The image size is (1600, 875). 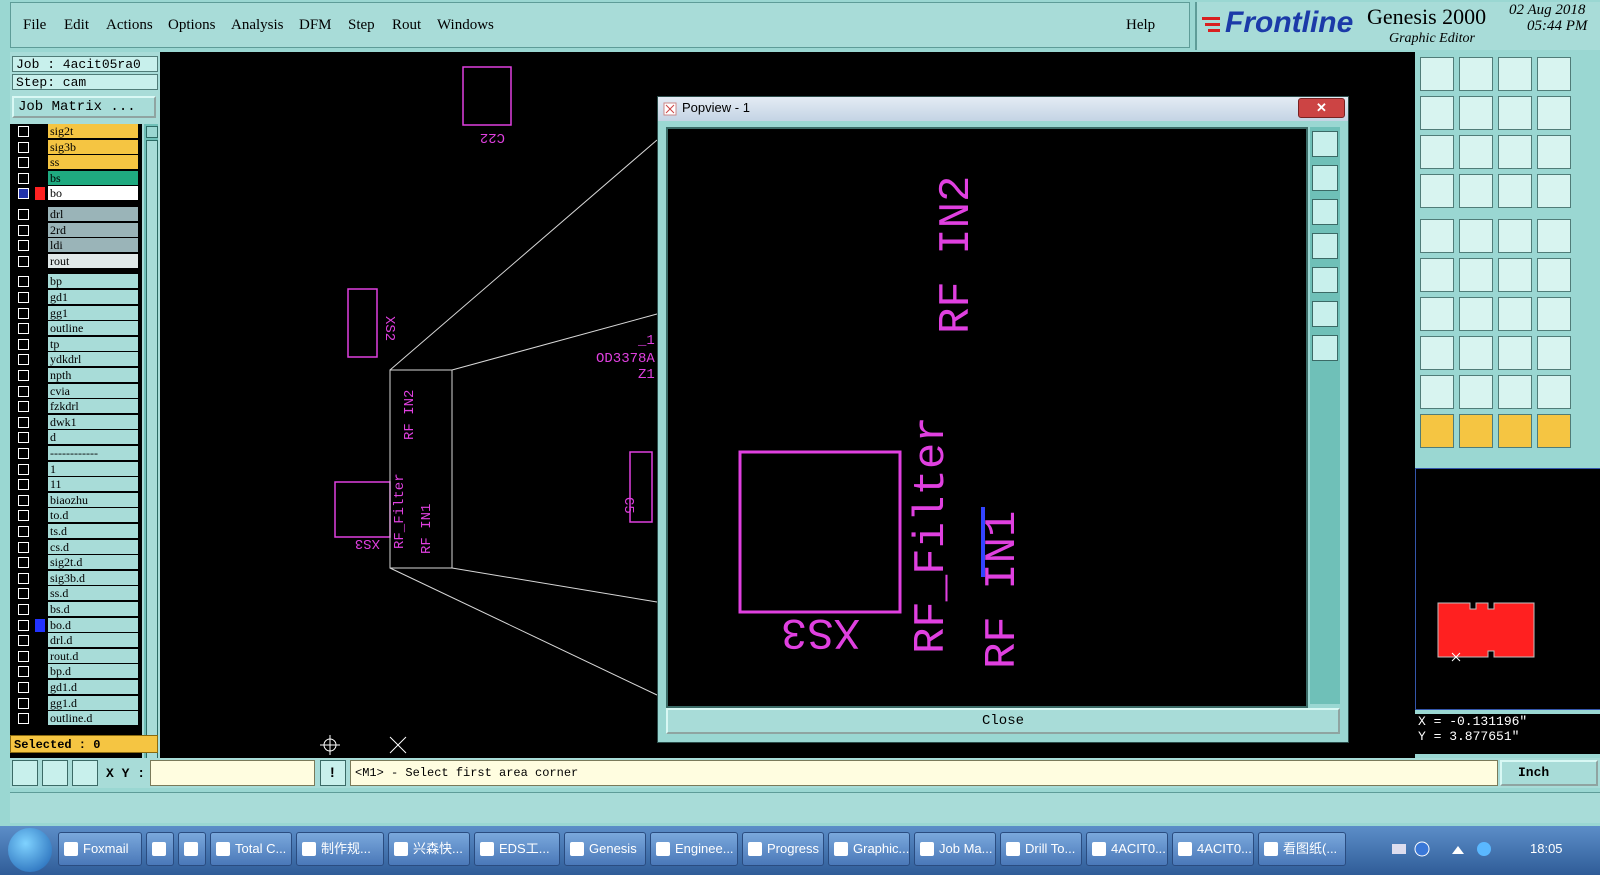 I want to click on triangle-a-icon, so click(x=1476, y=392).